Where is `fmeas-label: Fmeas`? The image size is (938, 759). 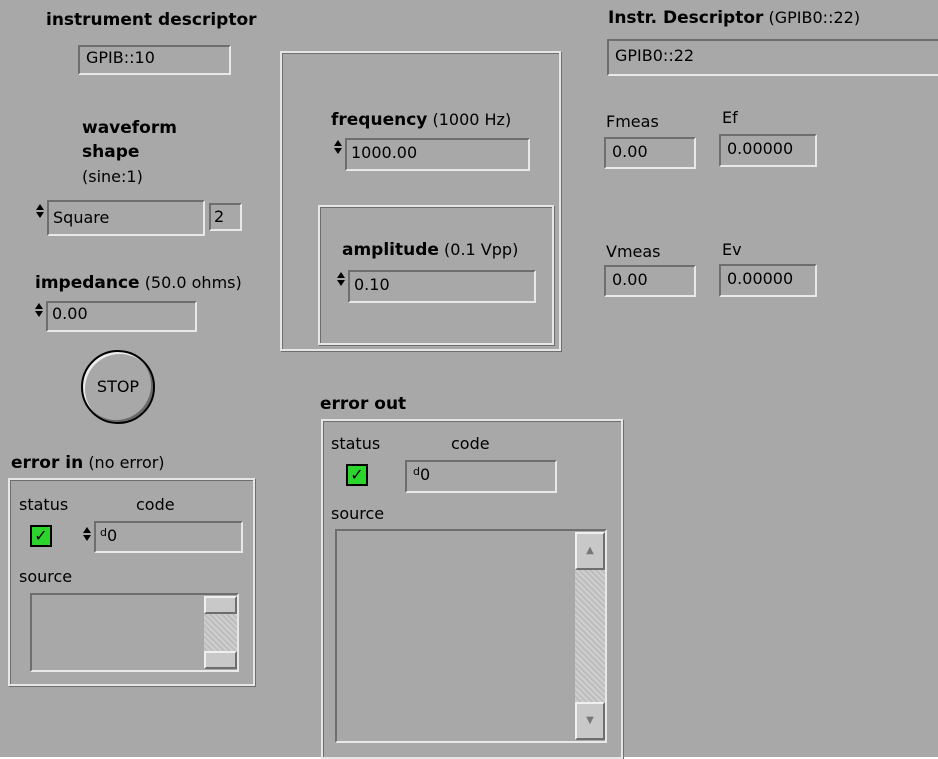 fmeas-label: Fmeas is located at coordinates (632, 121).